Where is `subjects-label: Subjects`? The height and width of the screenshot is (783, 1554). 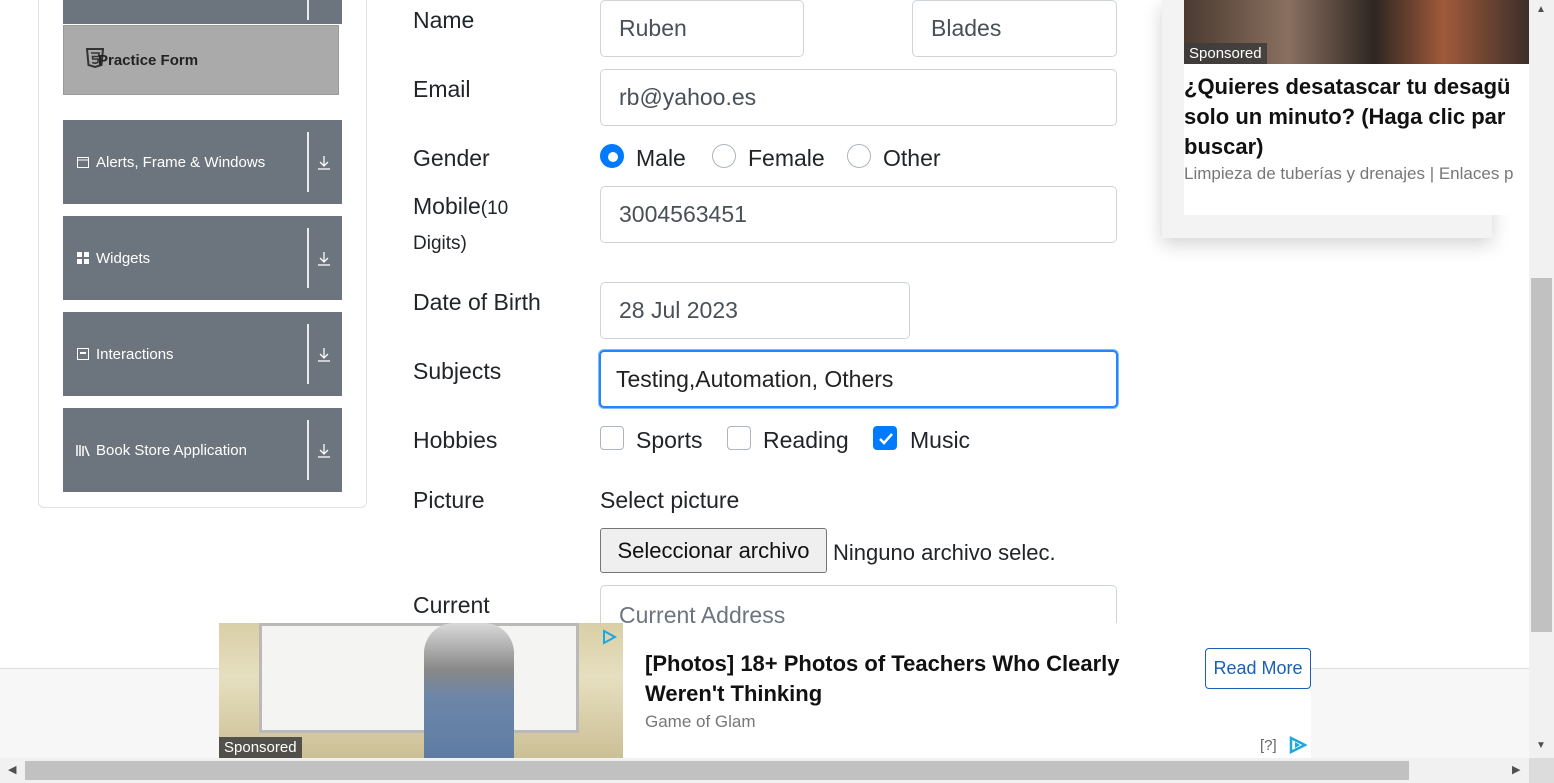
subjects-label: Subjects is located at coordinates (457, 371).